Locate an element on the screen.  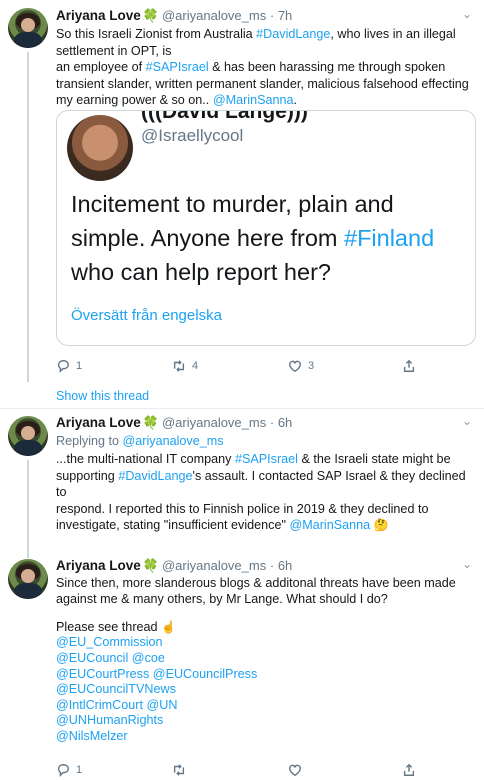
mention-link: @EUCourtPress is located at coordinates (102, 674).